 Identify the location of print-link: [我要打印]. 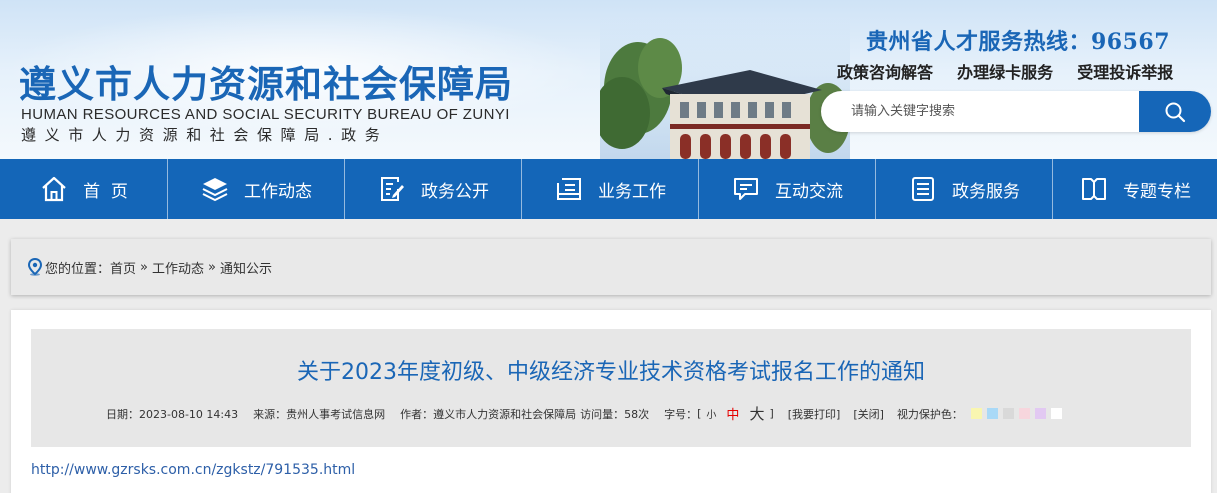
(814, 414).